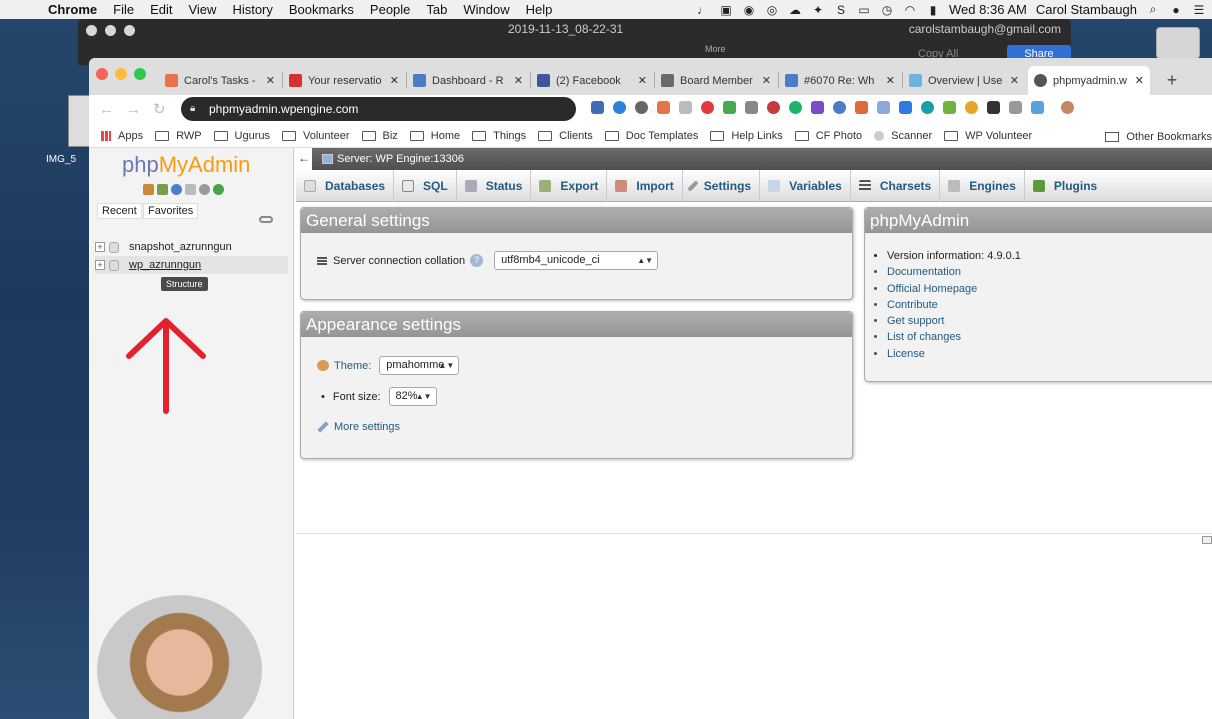  What do you see at coordinates (425, 185) in the screenshot?
I see `menu-sql: SQL` at bounding box center [425, 185].